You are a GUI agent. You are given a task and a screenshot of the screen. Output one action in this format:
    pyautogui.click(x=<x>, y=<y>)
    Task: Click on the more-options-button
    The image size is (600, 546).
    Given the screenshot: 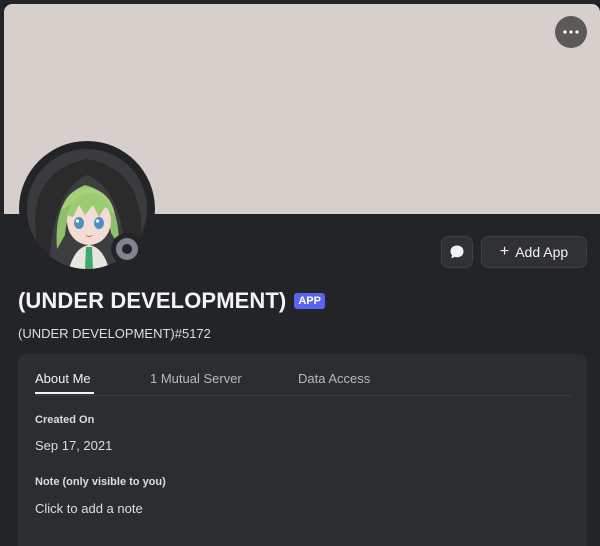 What is the action you would take?
    pyautogui.click(x=571, y=32)
    